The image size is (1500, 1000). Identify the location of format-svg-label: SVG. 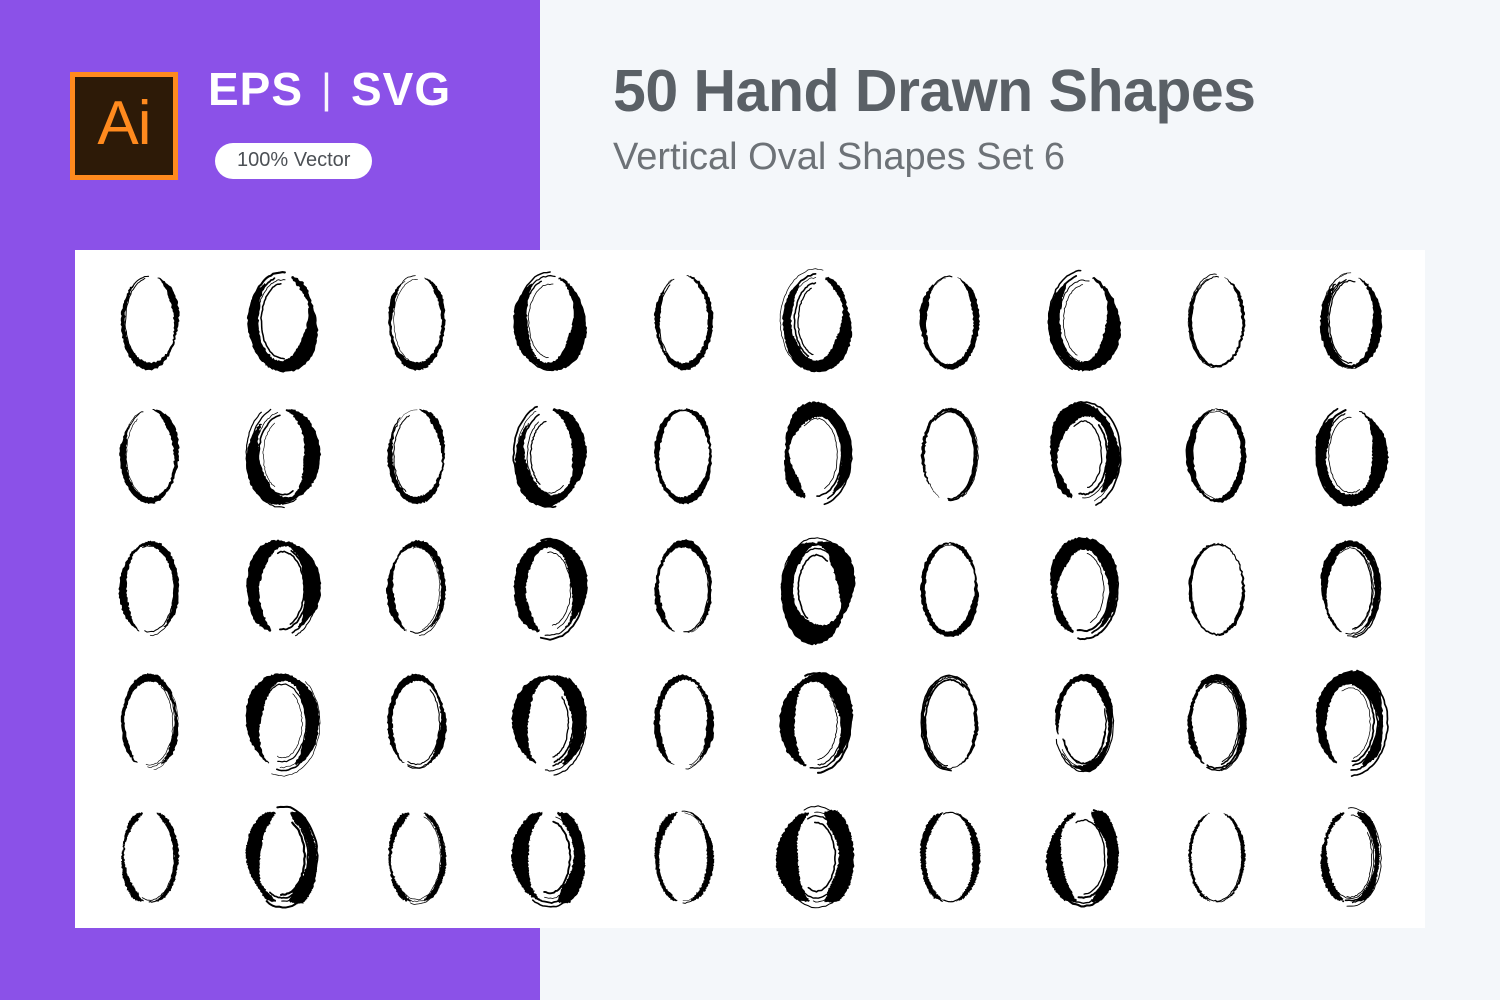
(401, 89).